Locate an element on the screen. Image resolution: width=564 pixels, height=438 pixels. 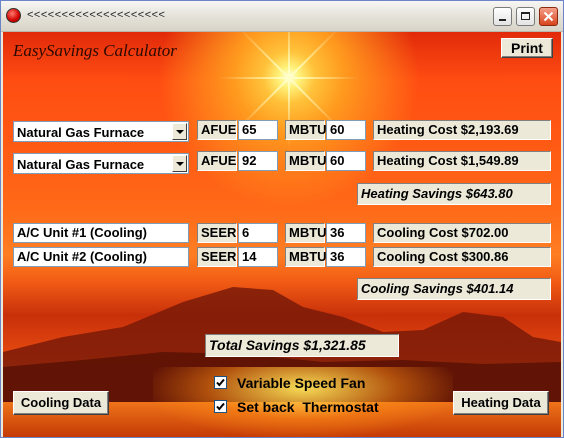
cooling-cost-1: Cooling Cost $702.00 is located at coordinates (462, 233).